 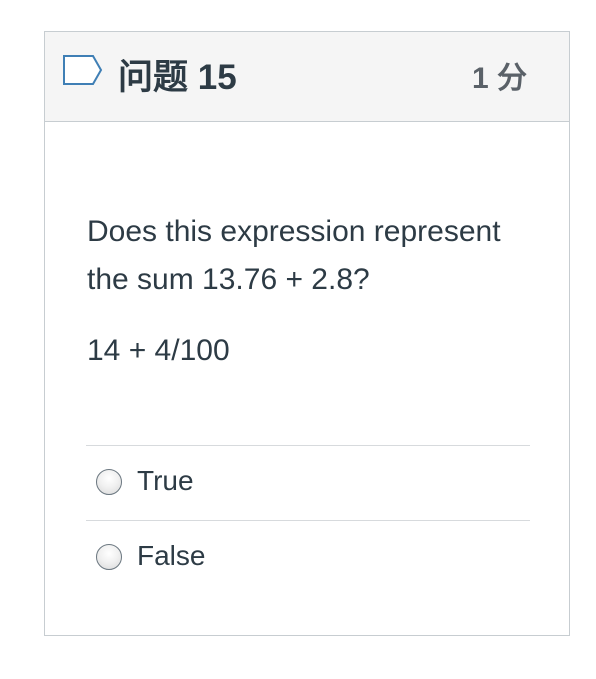 What do you see at coordinates (165, 480) in the screenshot?
I see `answer-label-true: True` at bounding box center [165, 480].